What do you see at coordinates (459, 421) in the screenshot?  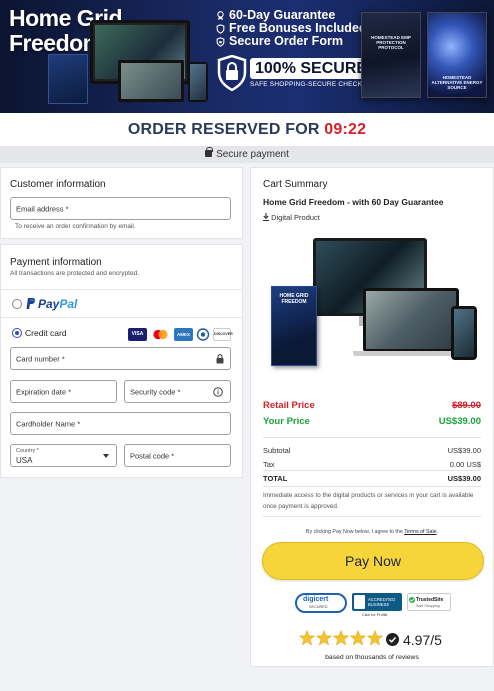 I see `your-price-value: US$39.00` at bounding box center [459, 421].